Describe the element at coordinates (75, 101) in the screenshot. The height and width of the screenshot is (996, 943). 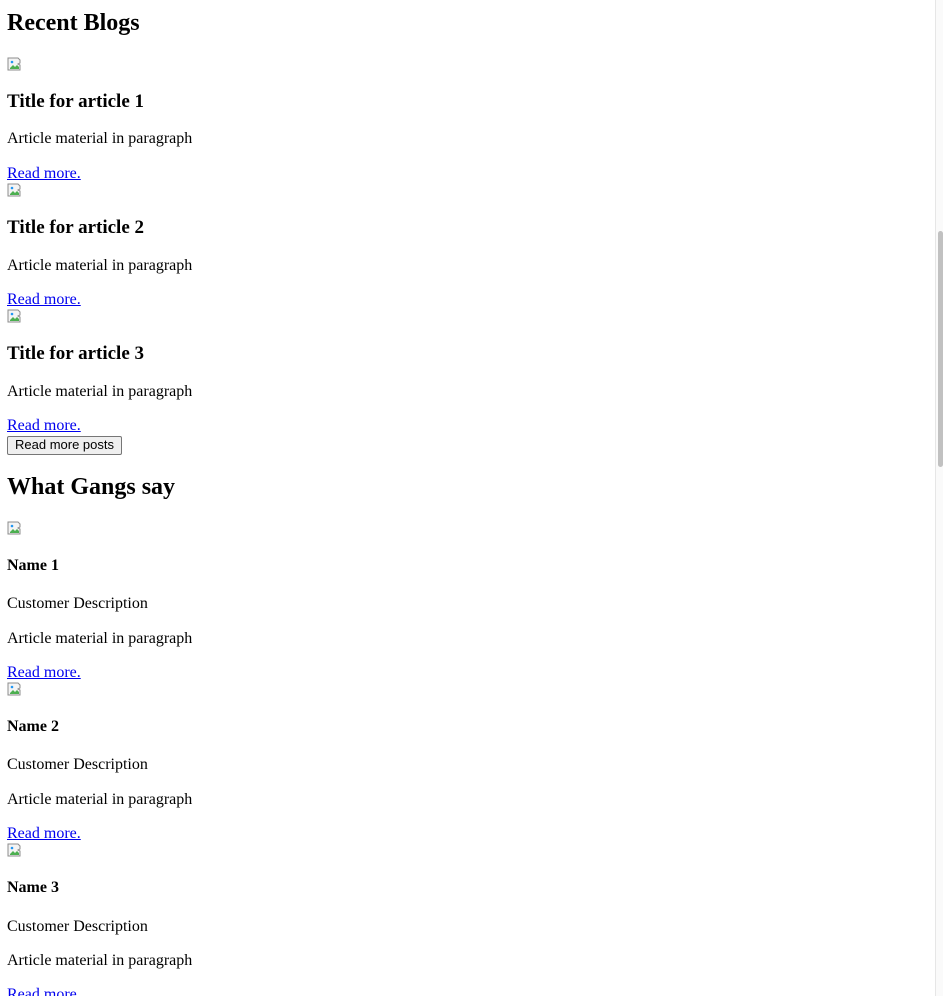
I see `blog-title: Title for article 1` at that location.